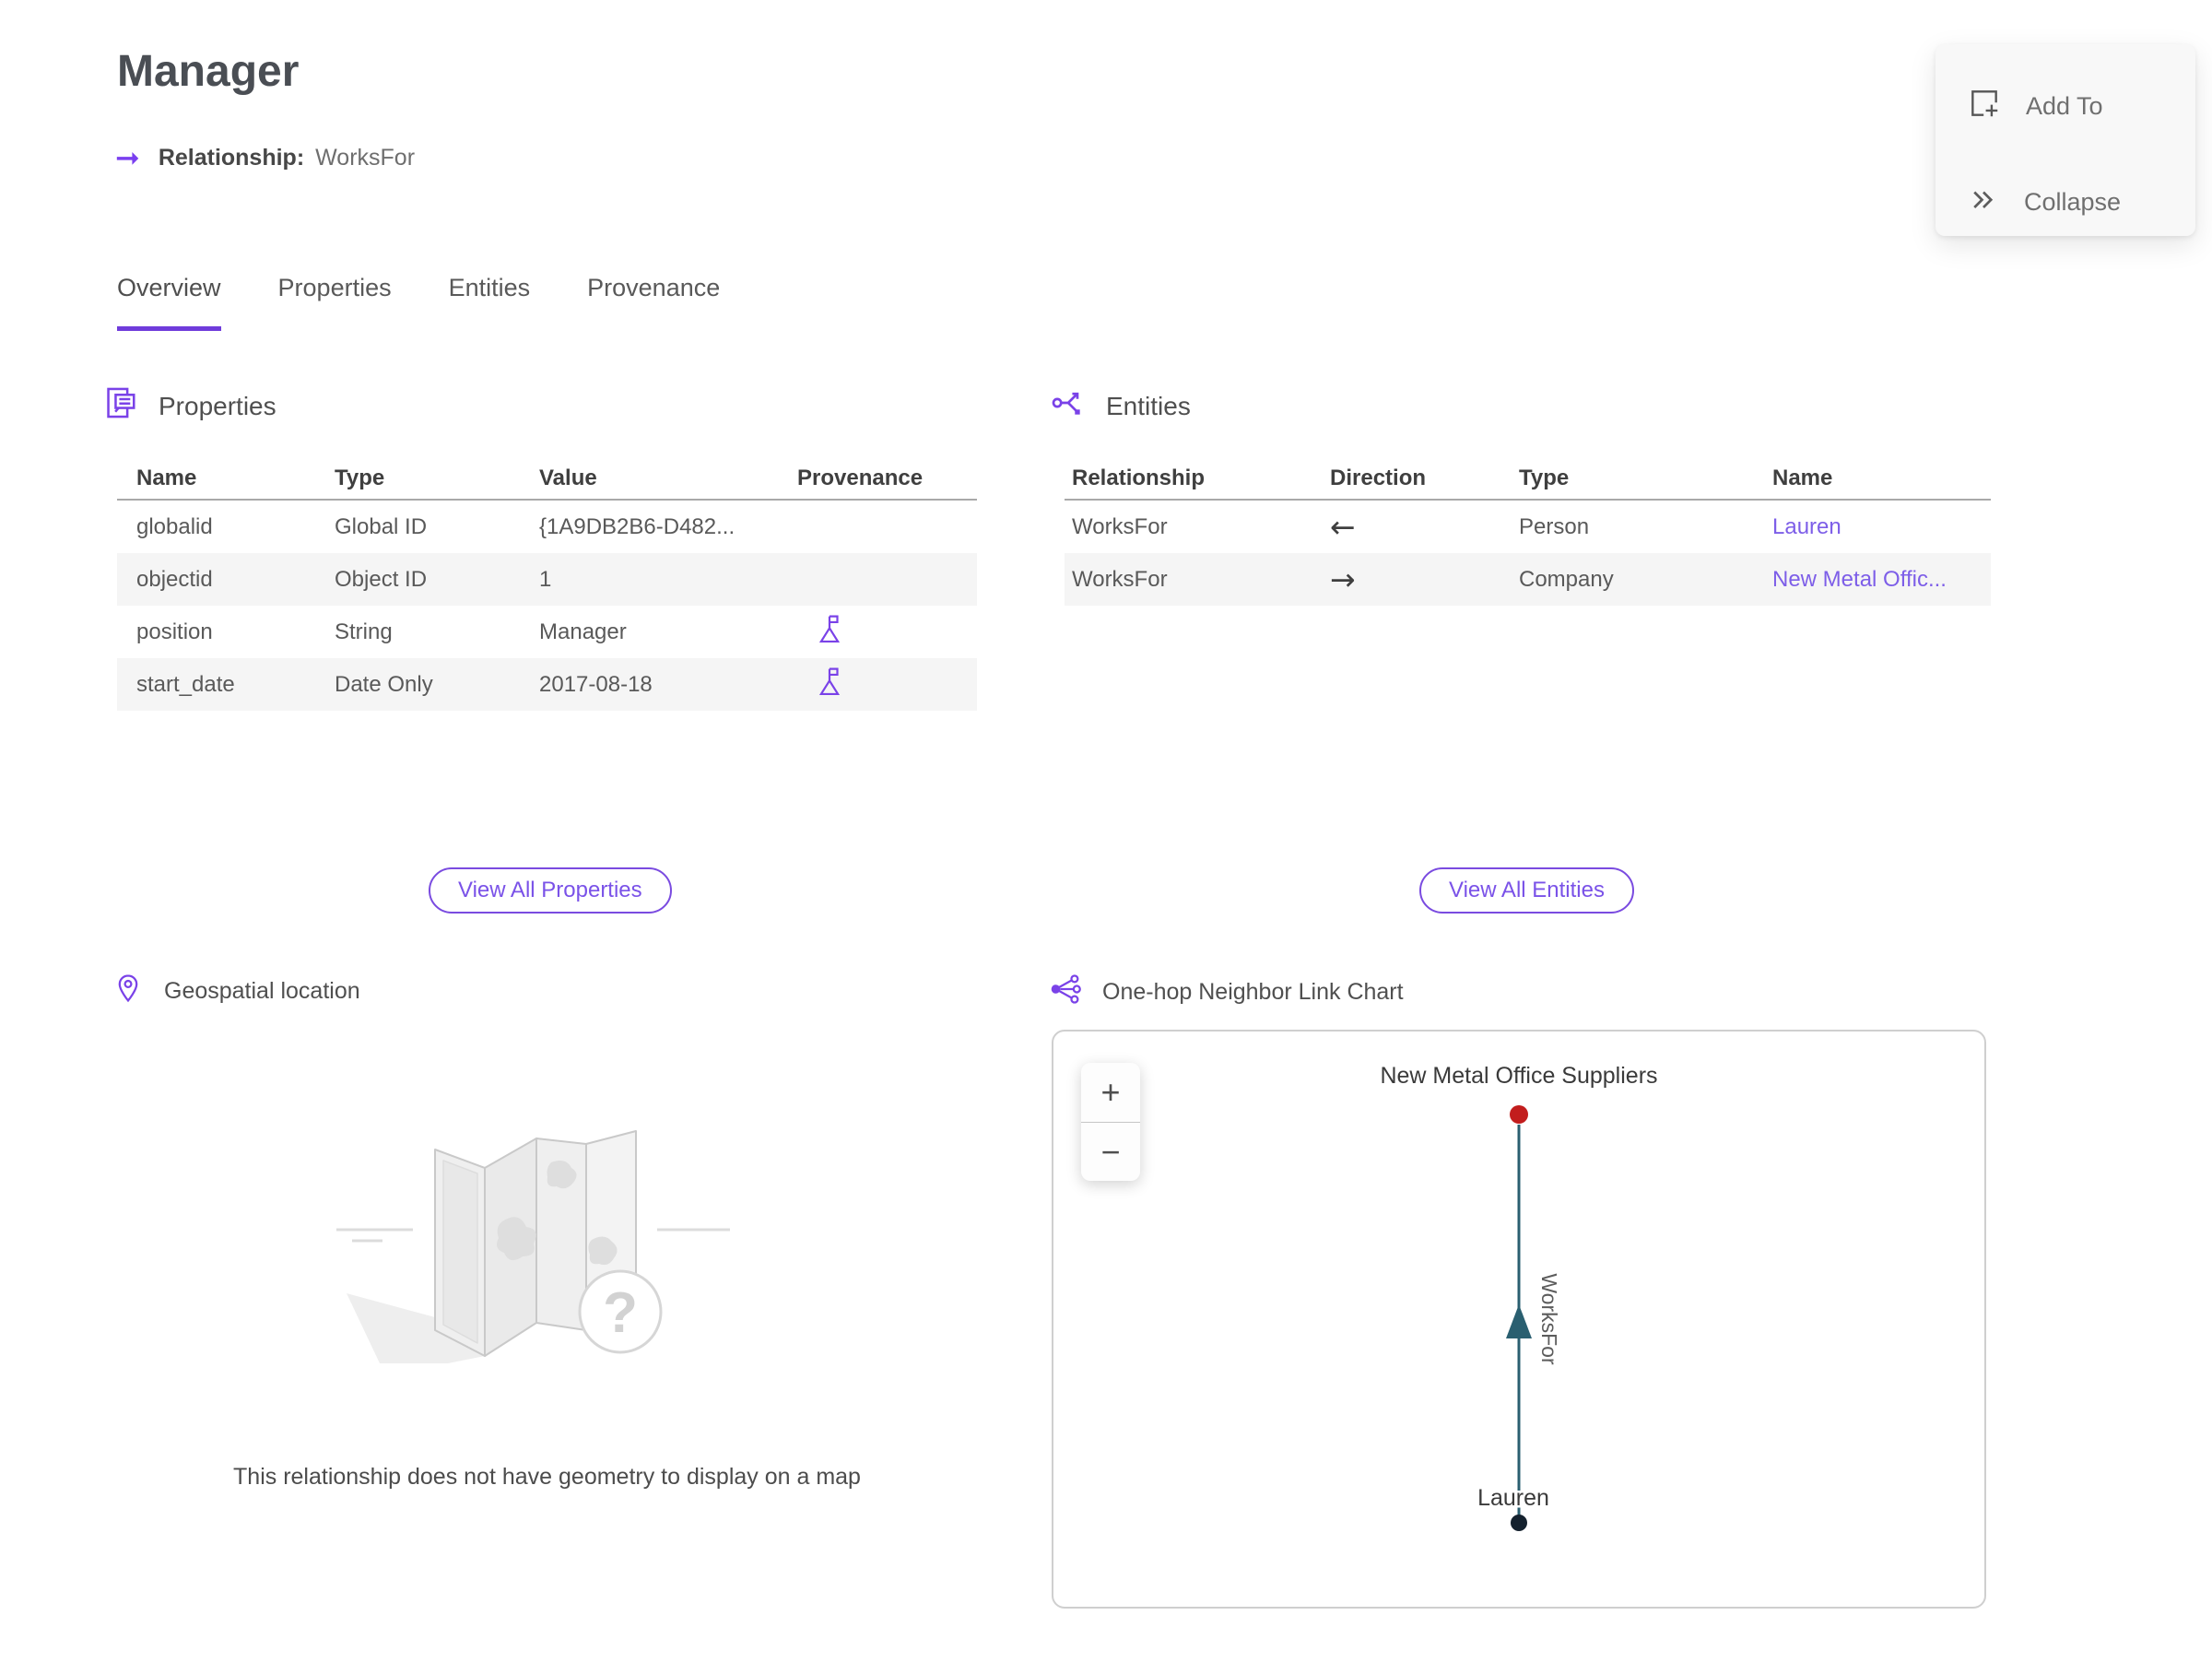  Describe the element at coordinates (2064, 106) in the screenshot. I see `add-to-label: Add To` at that location.